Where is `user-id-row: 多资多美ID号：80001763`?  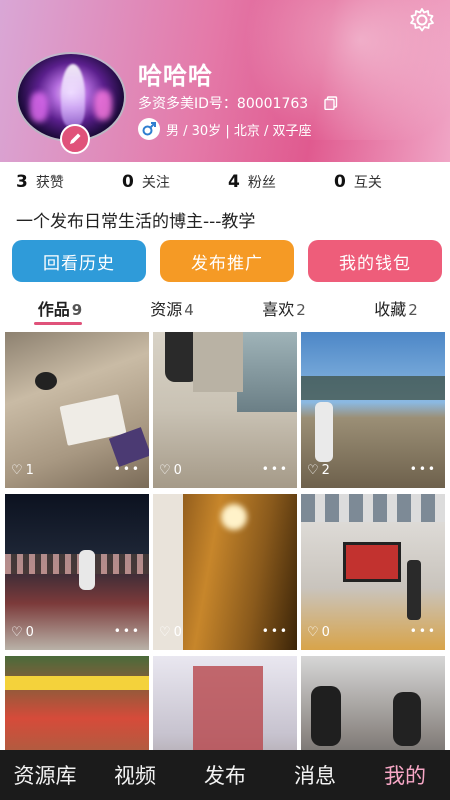
user-id-row: 多资多美ID号：80001763 is located at coordinates (238, 103).